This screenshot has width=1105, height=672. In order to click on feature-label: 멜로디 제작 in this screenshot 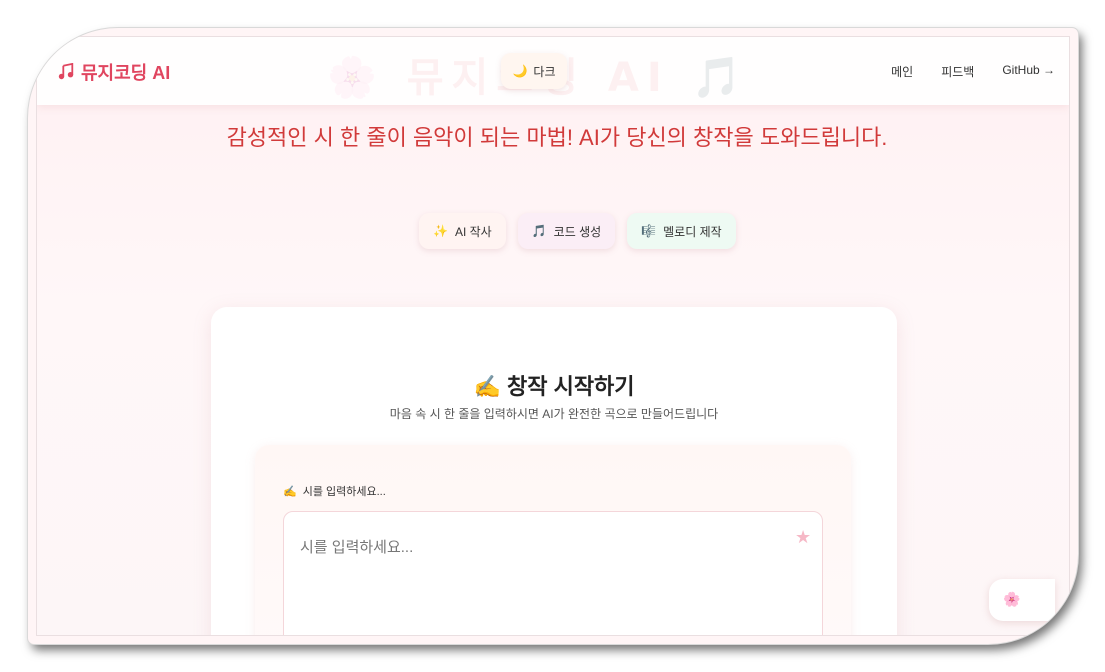, I will do `click(692, 231)`.